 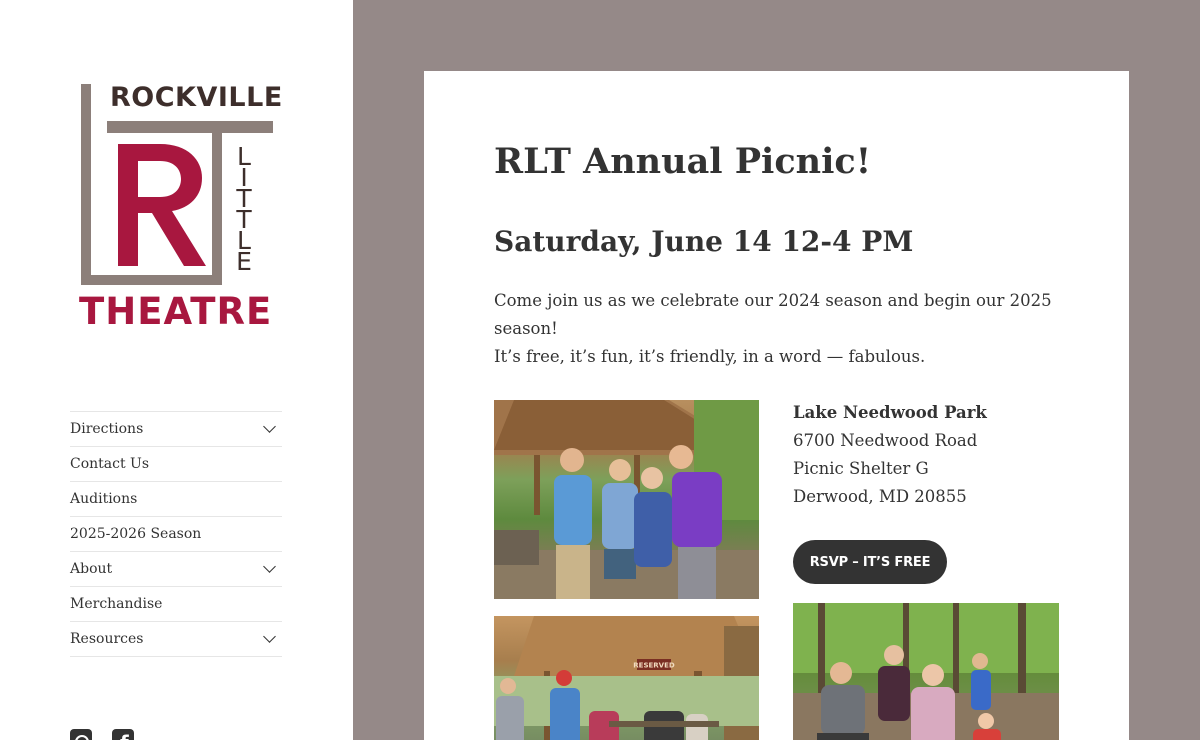 What do you see at coordinates (654, 666) in the screenshot?
I see `reserved-sign: RESERVED` at bounding box center [654, 666].